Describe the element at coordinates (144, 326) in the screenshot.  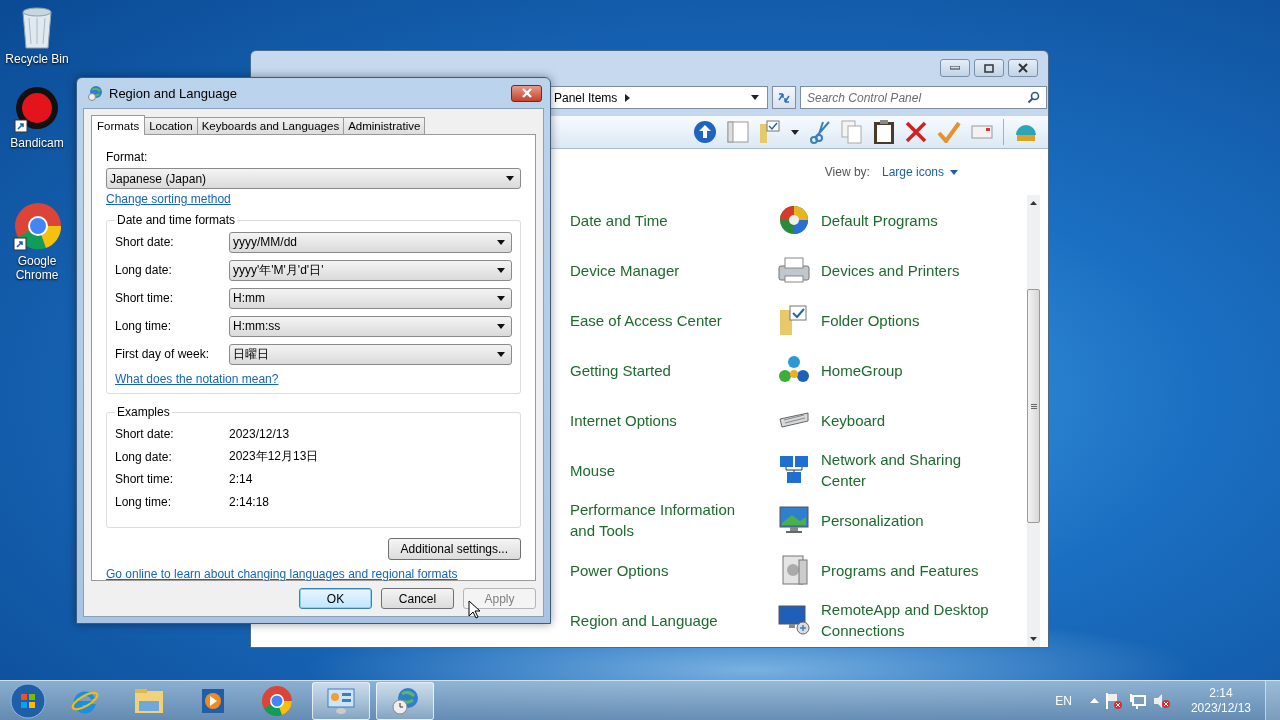
I see `field-label: Long time:` at that location.